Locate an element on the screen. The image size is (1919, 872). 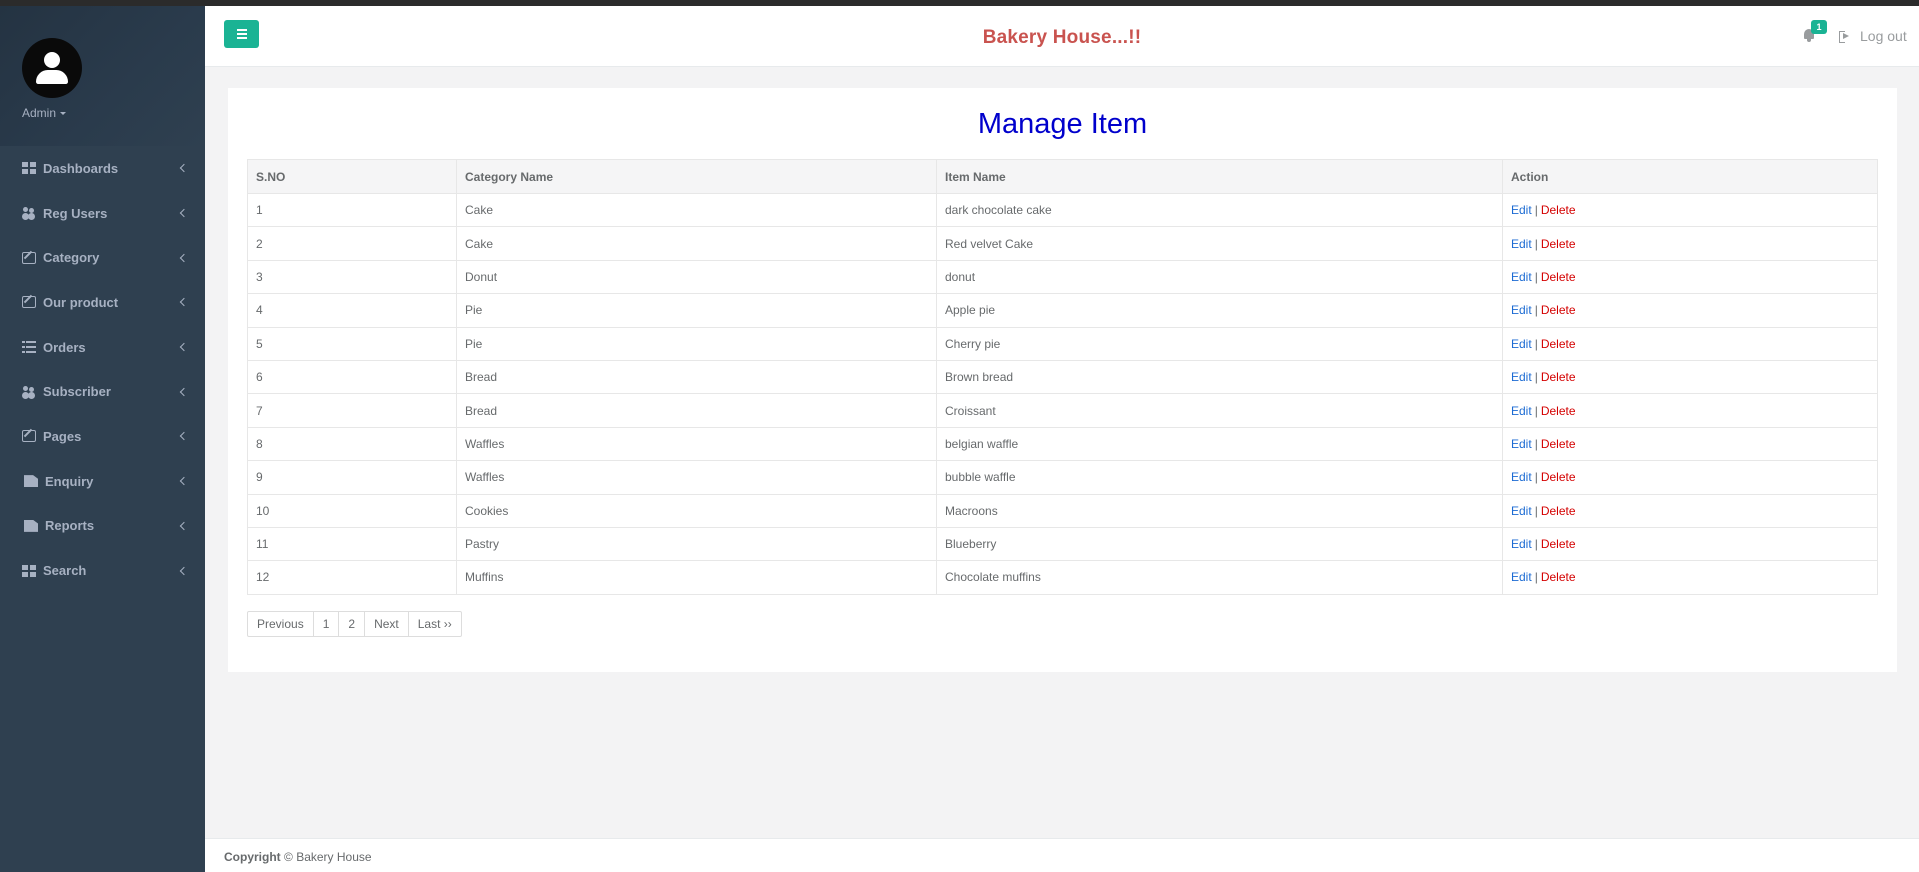
avatar is located at coordinates (52, 68).